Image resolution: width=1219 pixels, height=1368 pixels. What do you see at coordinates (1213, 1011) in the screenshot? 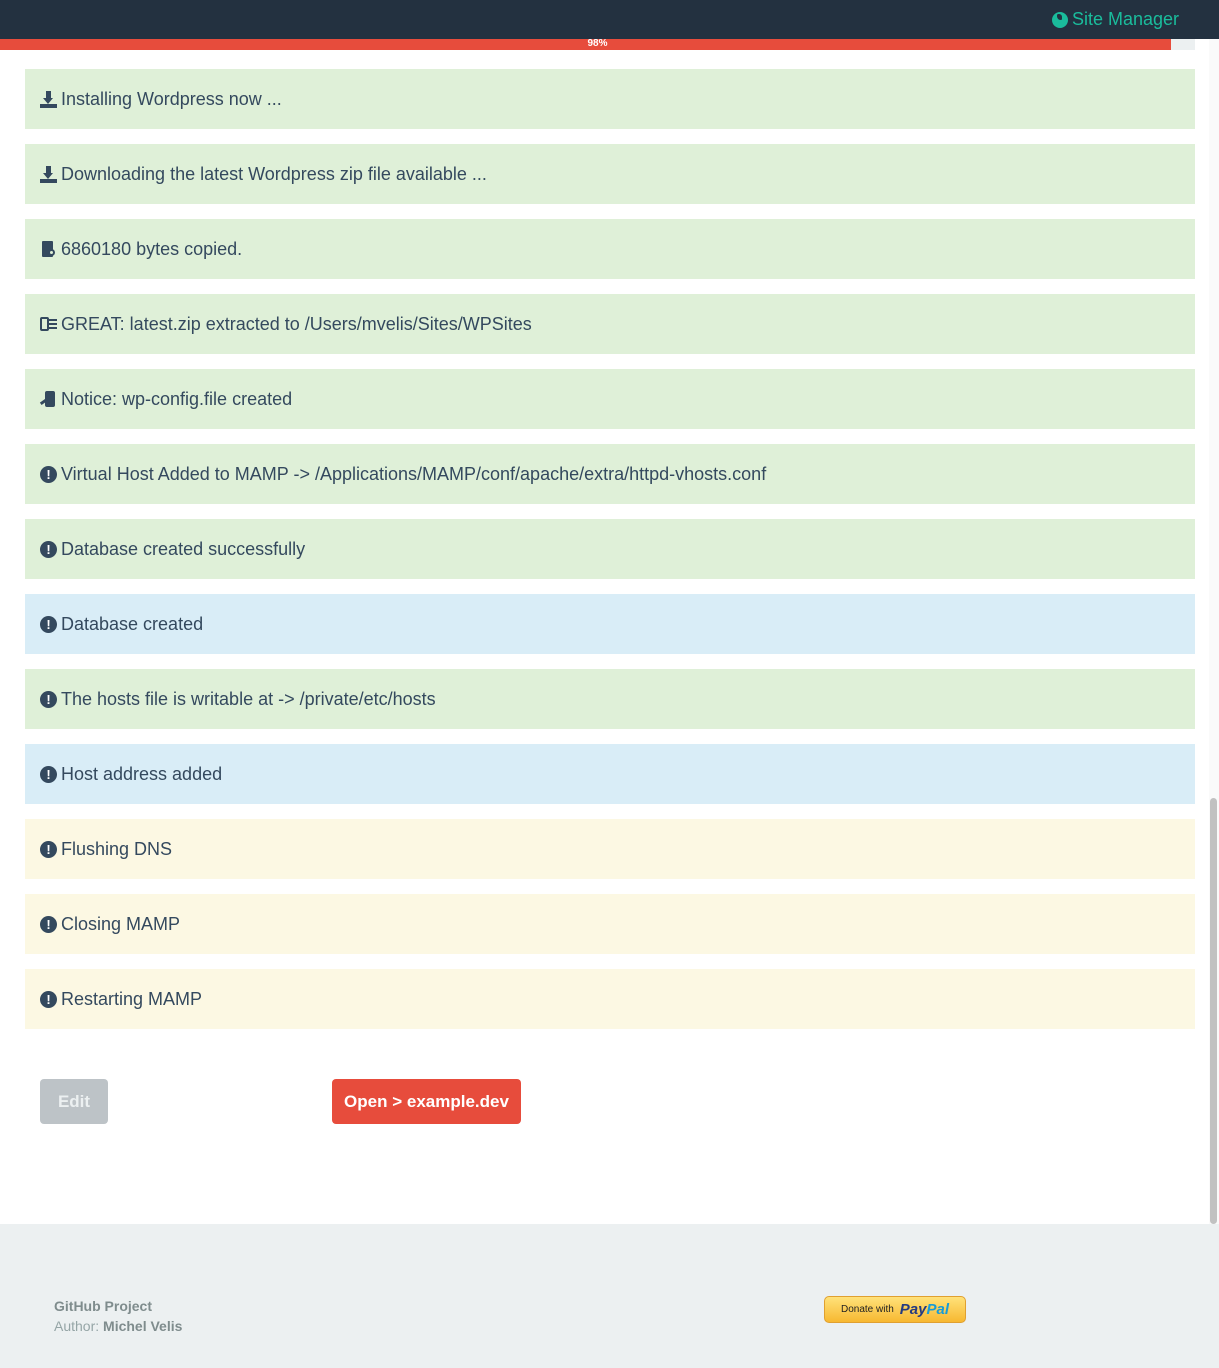
I see `scrollbar-thumb` at bounding box center [1213, 1011].